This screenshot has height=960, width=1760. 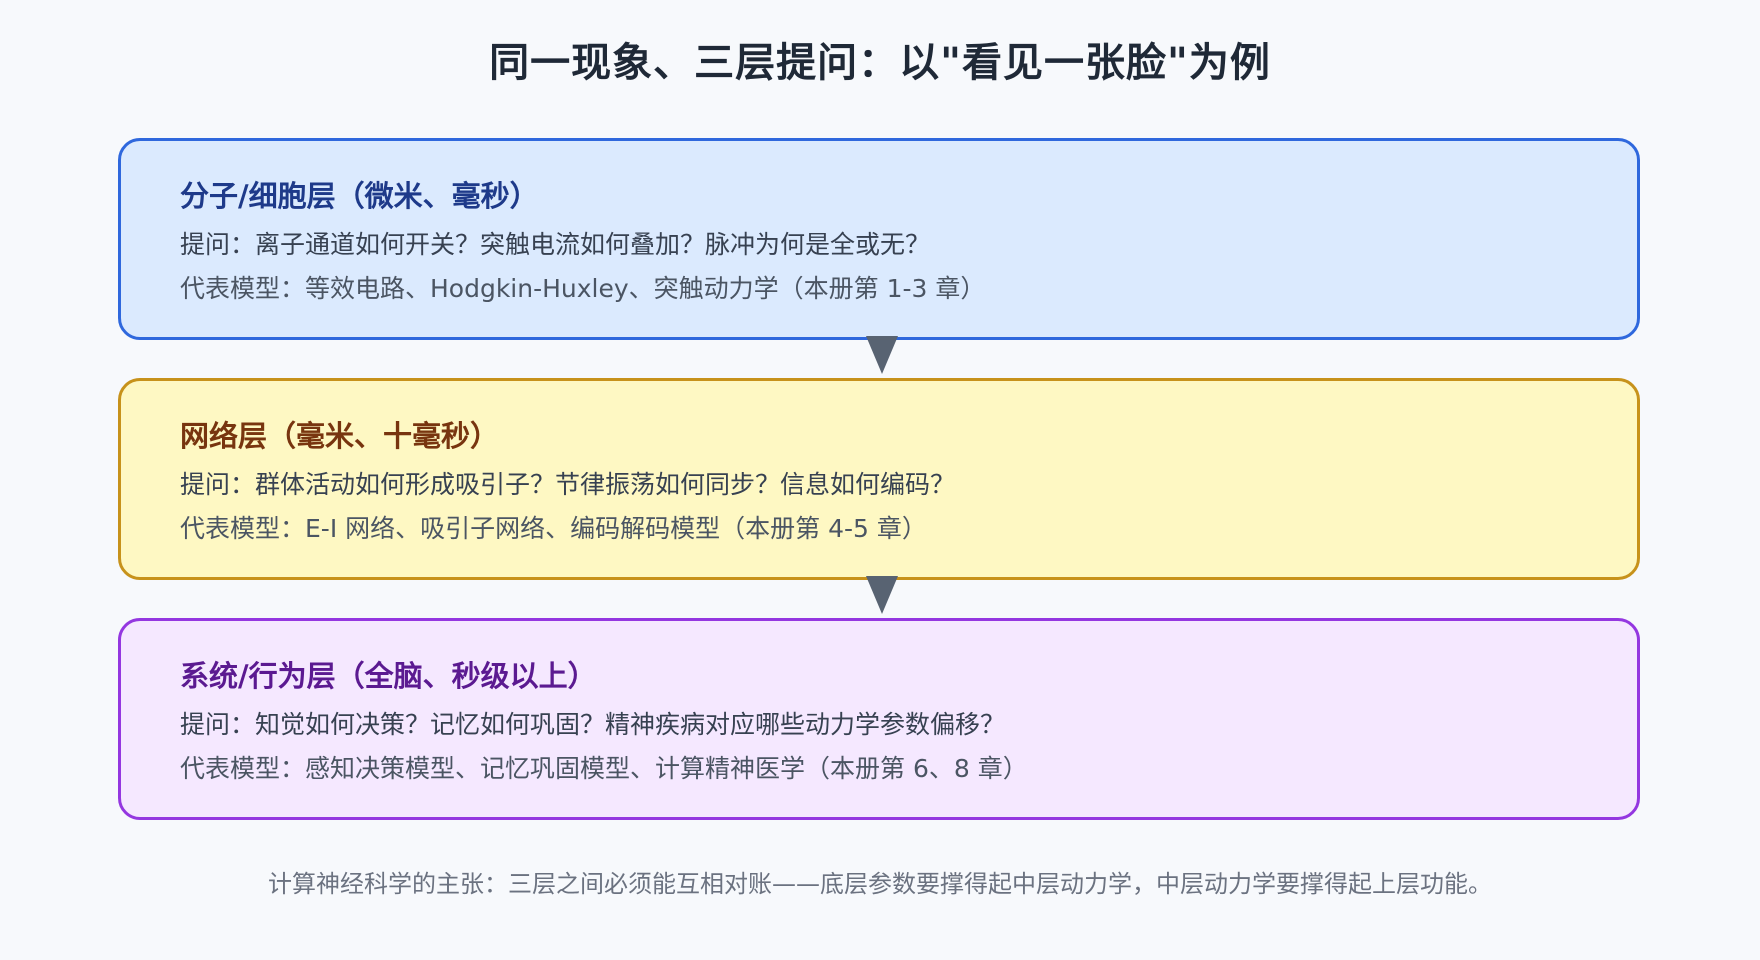 What do you see at coordinates (359, 196) in the screenshot?
I see `layer-heading: 分子/细胞层（微米、毫秒）` at bounding box center [359, 196].